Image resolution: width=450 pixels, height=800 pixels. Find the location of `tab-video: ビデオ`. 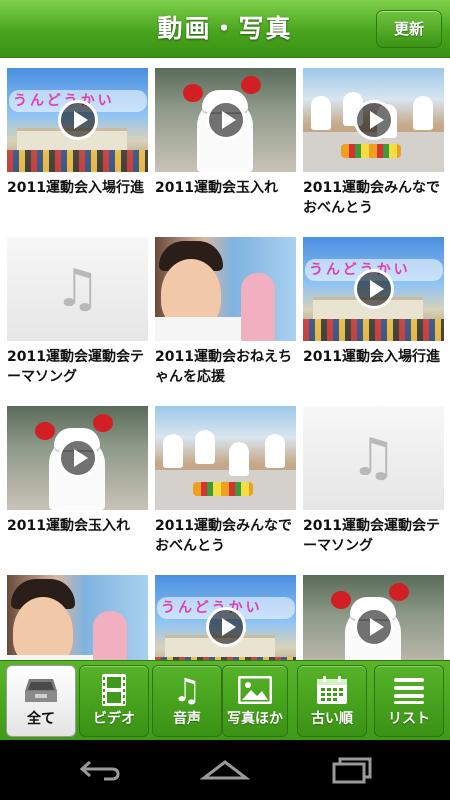

tab-video: ビデオ is located at coordinates (114, 701).